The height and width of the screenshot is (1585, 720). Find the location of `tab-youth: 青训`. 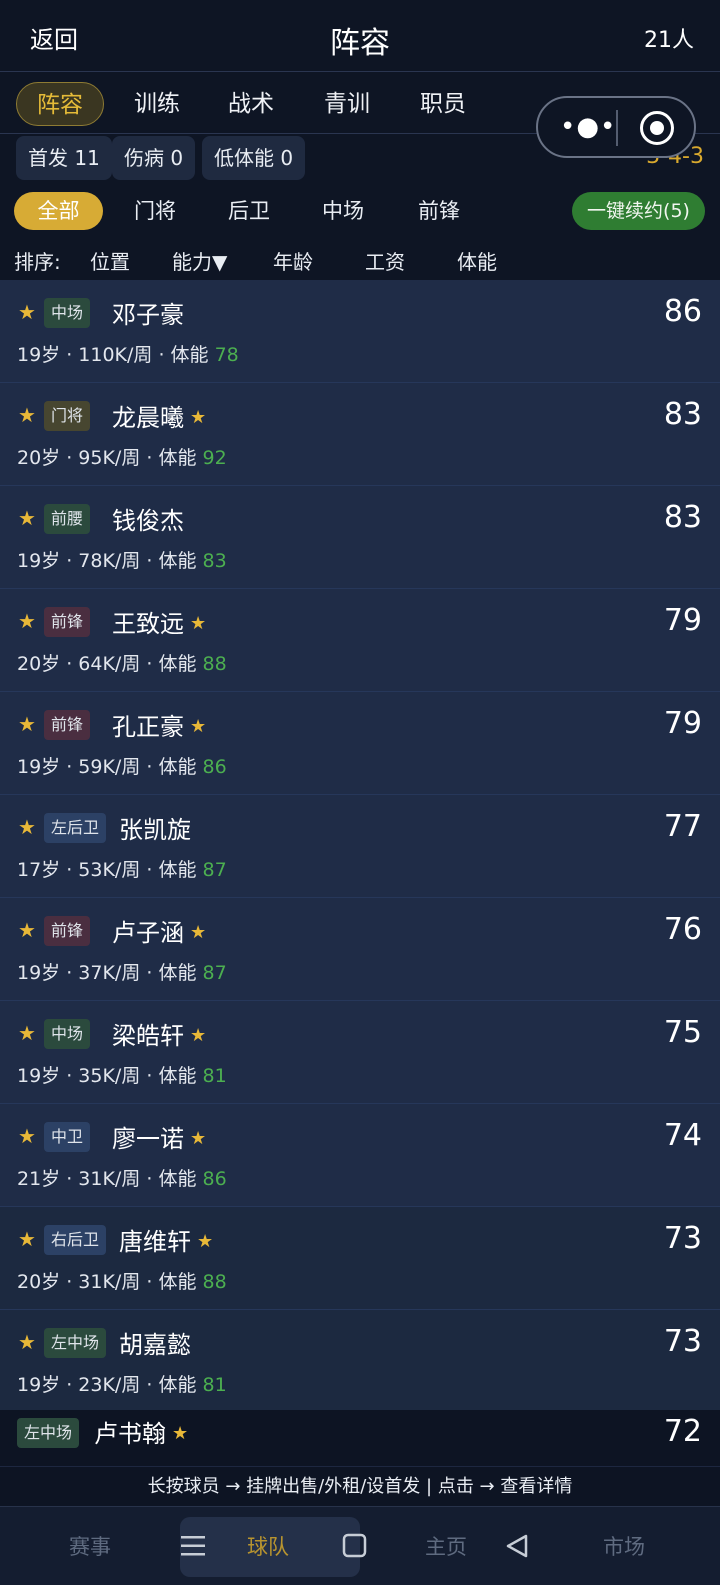

tab-youth: 青训 is located at coordinates (347, 104).